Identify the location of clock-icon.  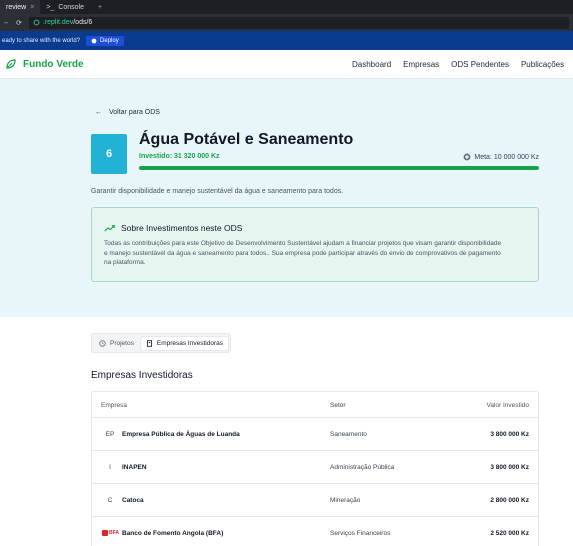
(102, 343).